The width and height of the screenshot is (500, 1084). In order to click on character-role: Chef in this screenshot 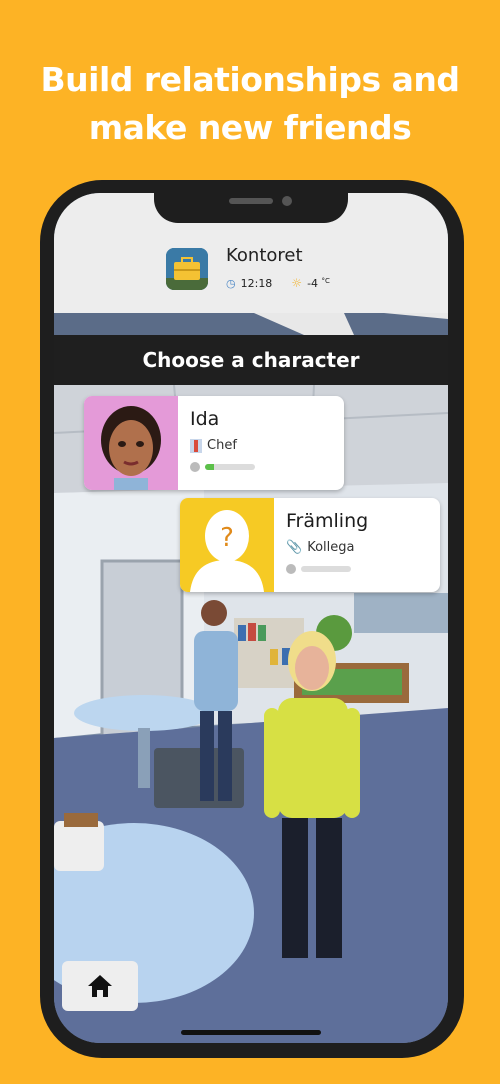, I will do `click(213, 445)`.